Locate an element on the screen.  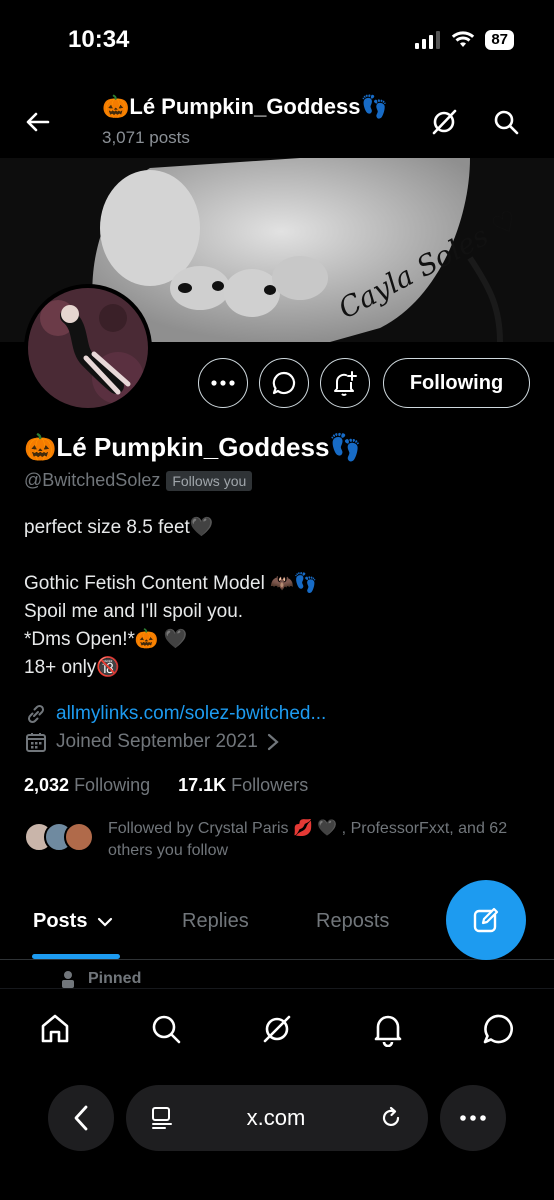
notifications-button is located at coordinates (345, 383).